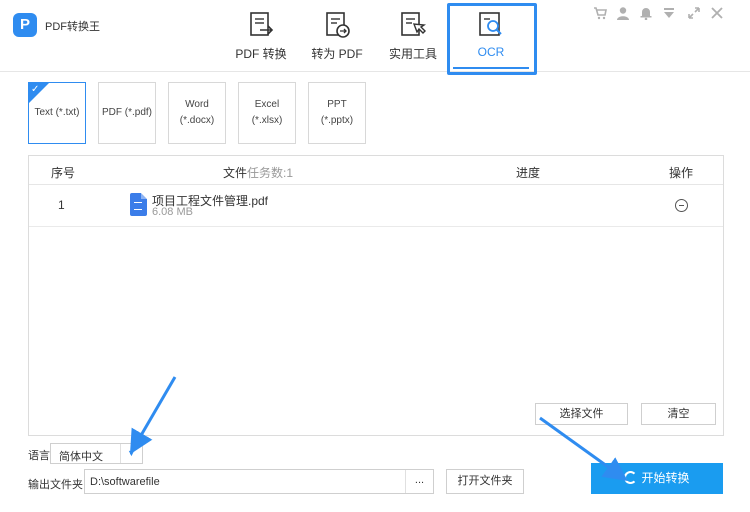 The height and width of the screenshot is (512, 750). What do you see at coordinates (413, 37) in the screenshot?
I see `tab-tools: 实用工具` at bounding box center [413, 37].